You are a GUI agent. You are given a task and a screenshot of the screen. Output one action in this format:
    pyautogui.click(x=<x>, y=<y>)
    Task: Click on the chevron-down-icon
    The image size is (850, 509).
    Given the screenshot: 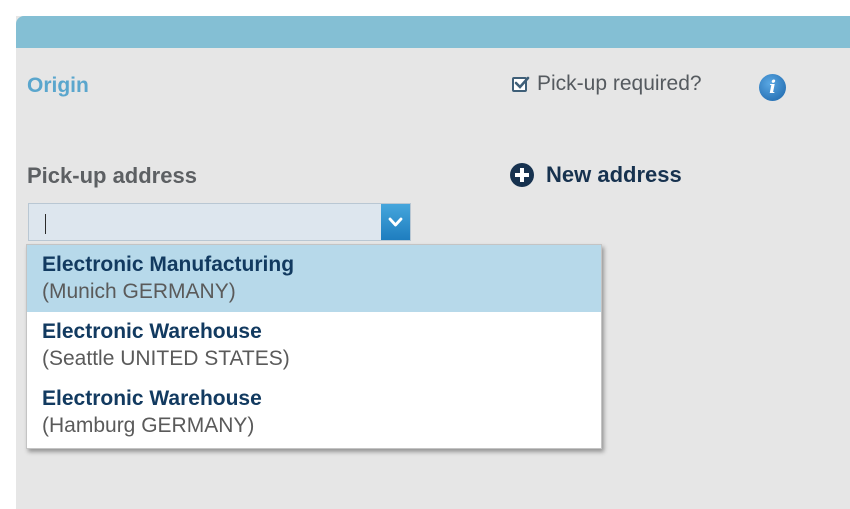 What is the action you would take?
    pyautogui.click(x=395, y=222)
    